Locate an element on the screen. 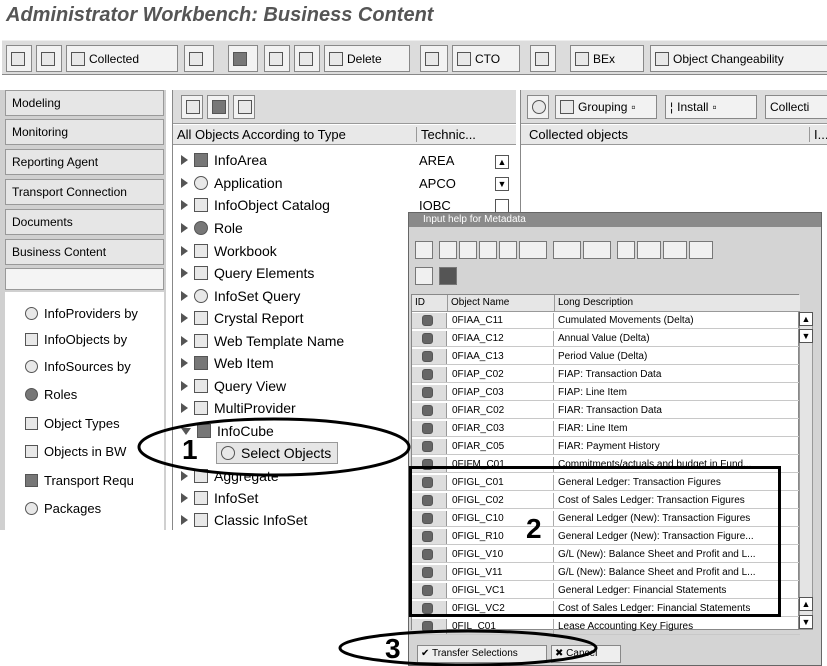 The height and width of the screenshot is (666, 827). table-row: 0FIAR_C03 FIAR: Line Item is located at coordinates (606, 429).